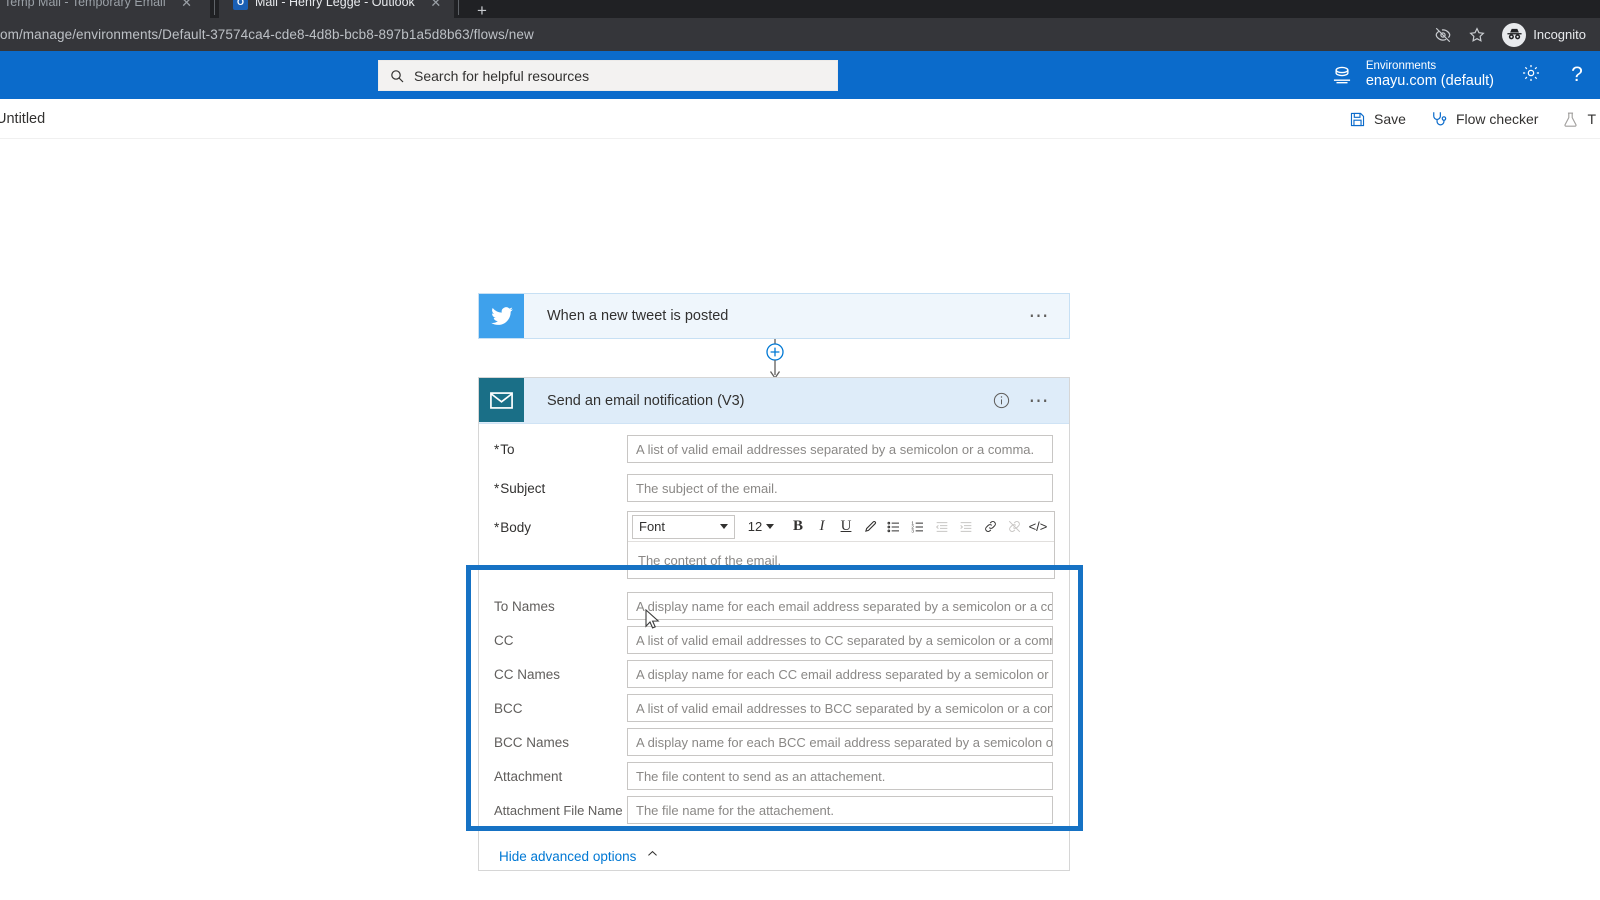 This screenshot has height=900, width=1600. What do you see at coordinates (1001, 400) in the screenshot?
I see `info-circle-icon` at bounding box center [1001, 400].